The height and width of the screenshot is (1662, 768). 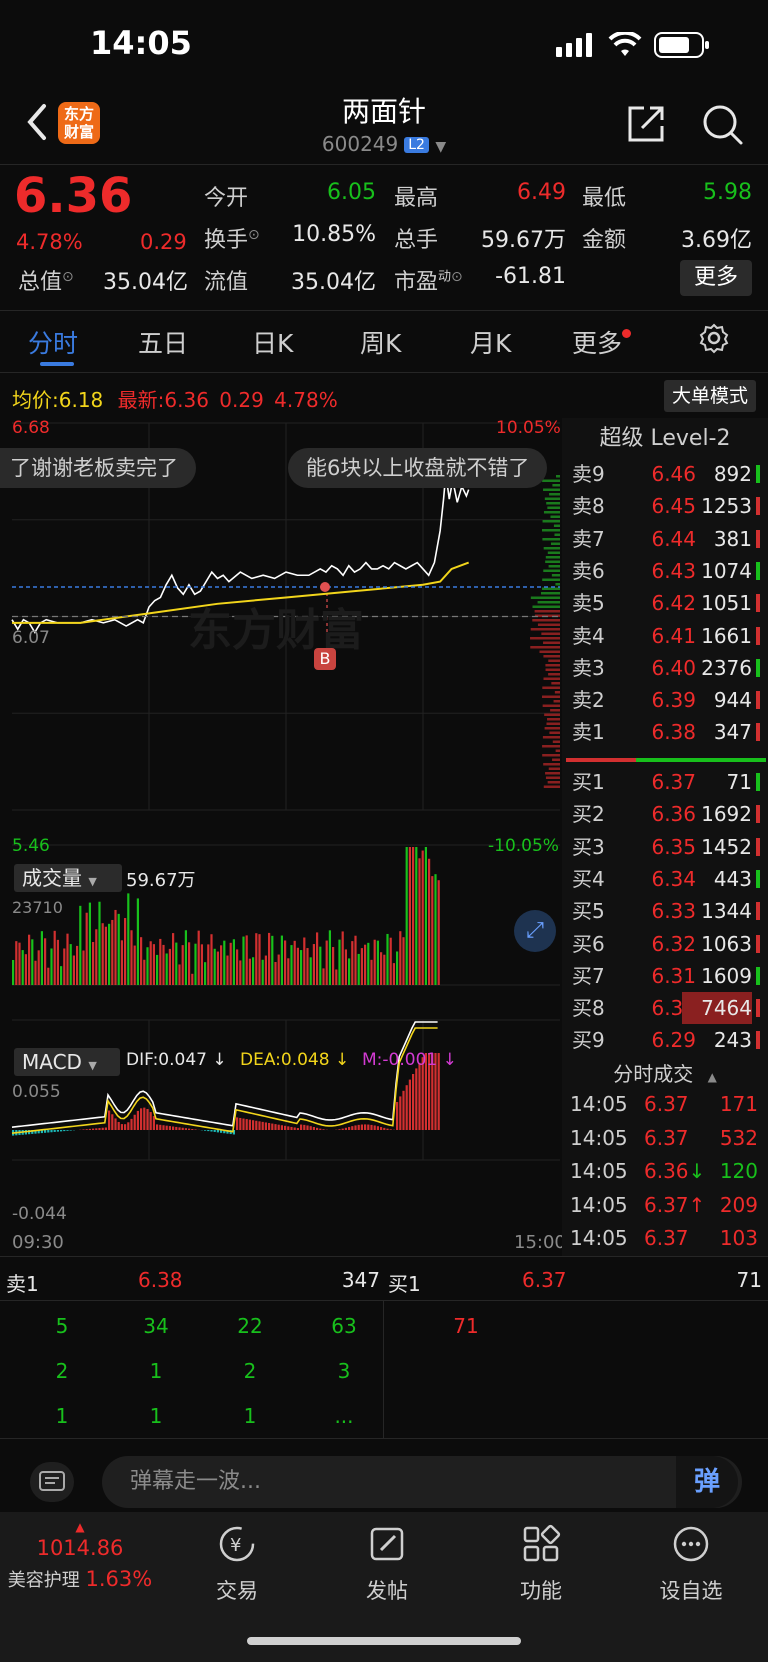 I want to click on volume-total: 59.67万, so click(x=161, y=880).